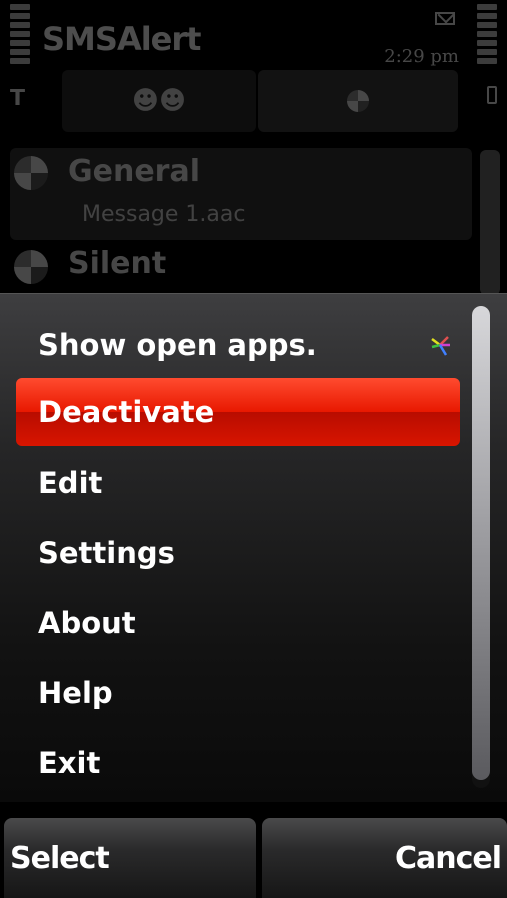  Describe the element at coordinates (106, 553) in the screenshot. I see `menu-item-label: Settings` at that location.